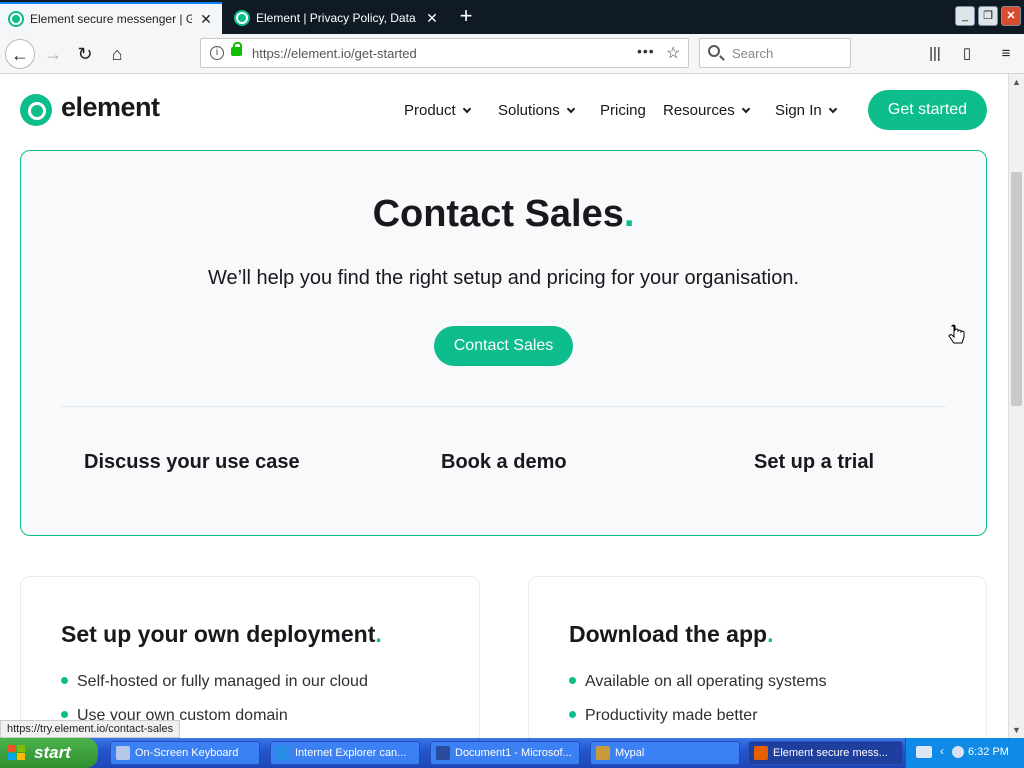 The image size is (1024, 768). I want to click on address-bar: i https://element.io/get-started ••• ☆, so click(444, 53).